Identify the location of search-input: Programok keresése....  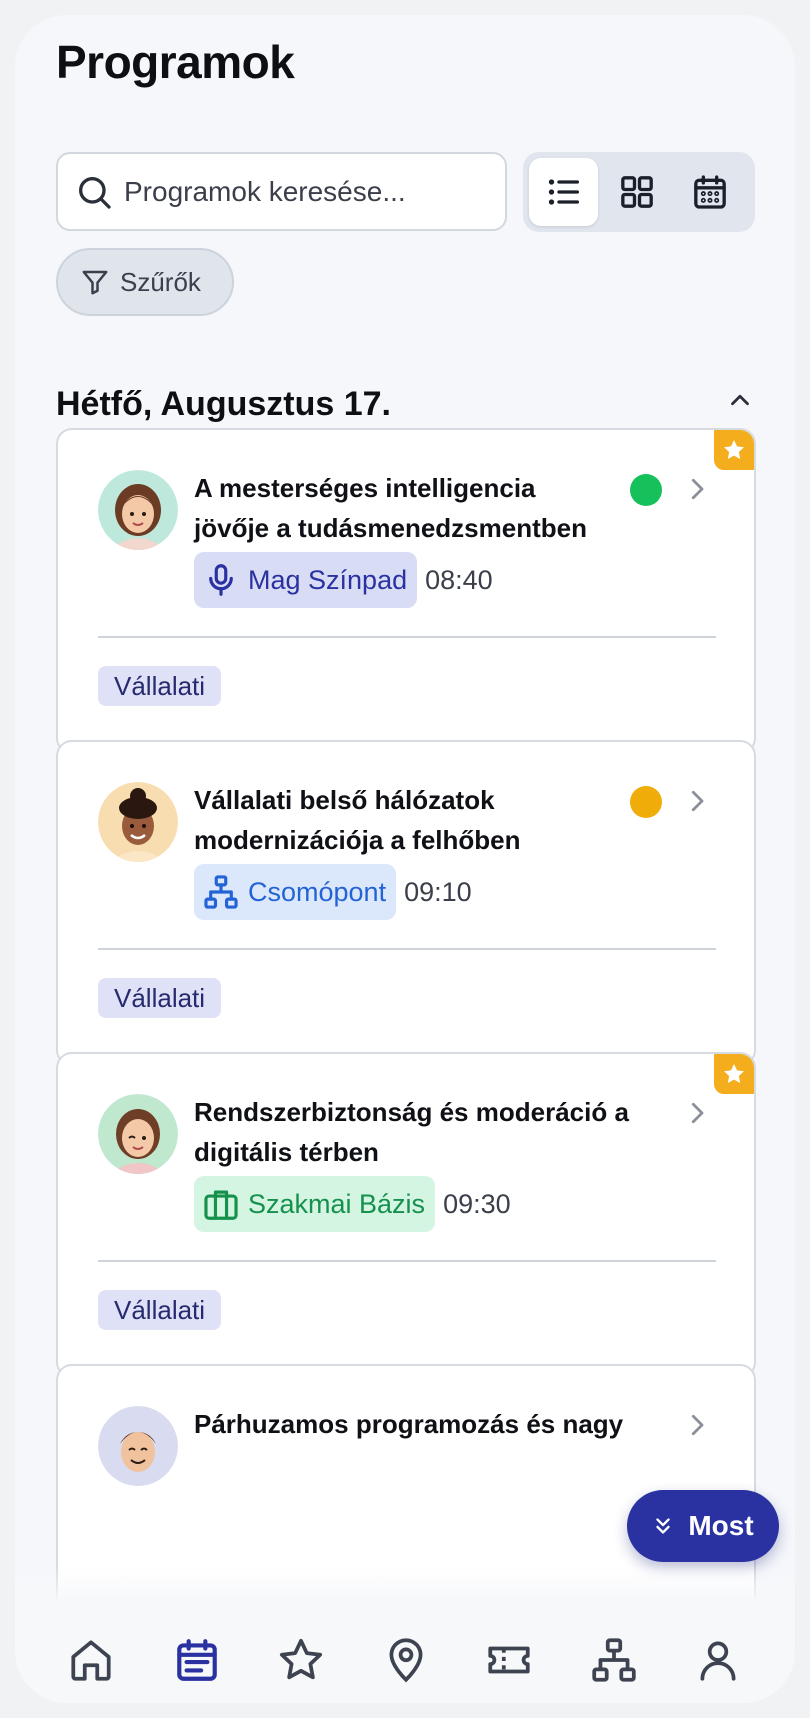
(281, 191).